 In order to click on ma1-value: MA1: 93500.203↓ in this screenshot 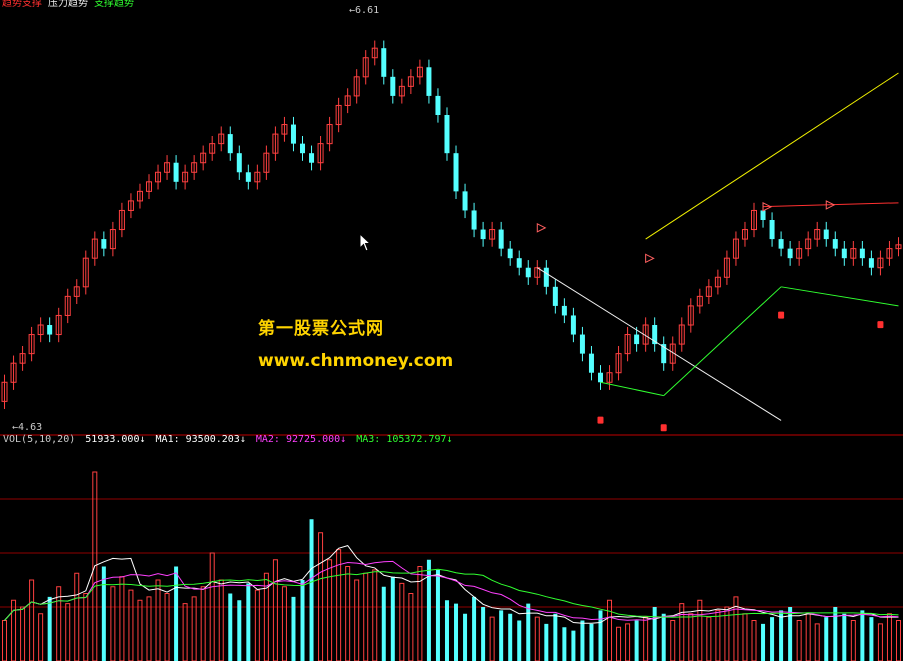, I will do `click(200, 439)`.